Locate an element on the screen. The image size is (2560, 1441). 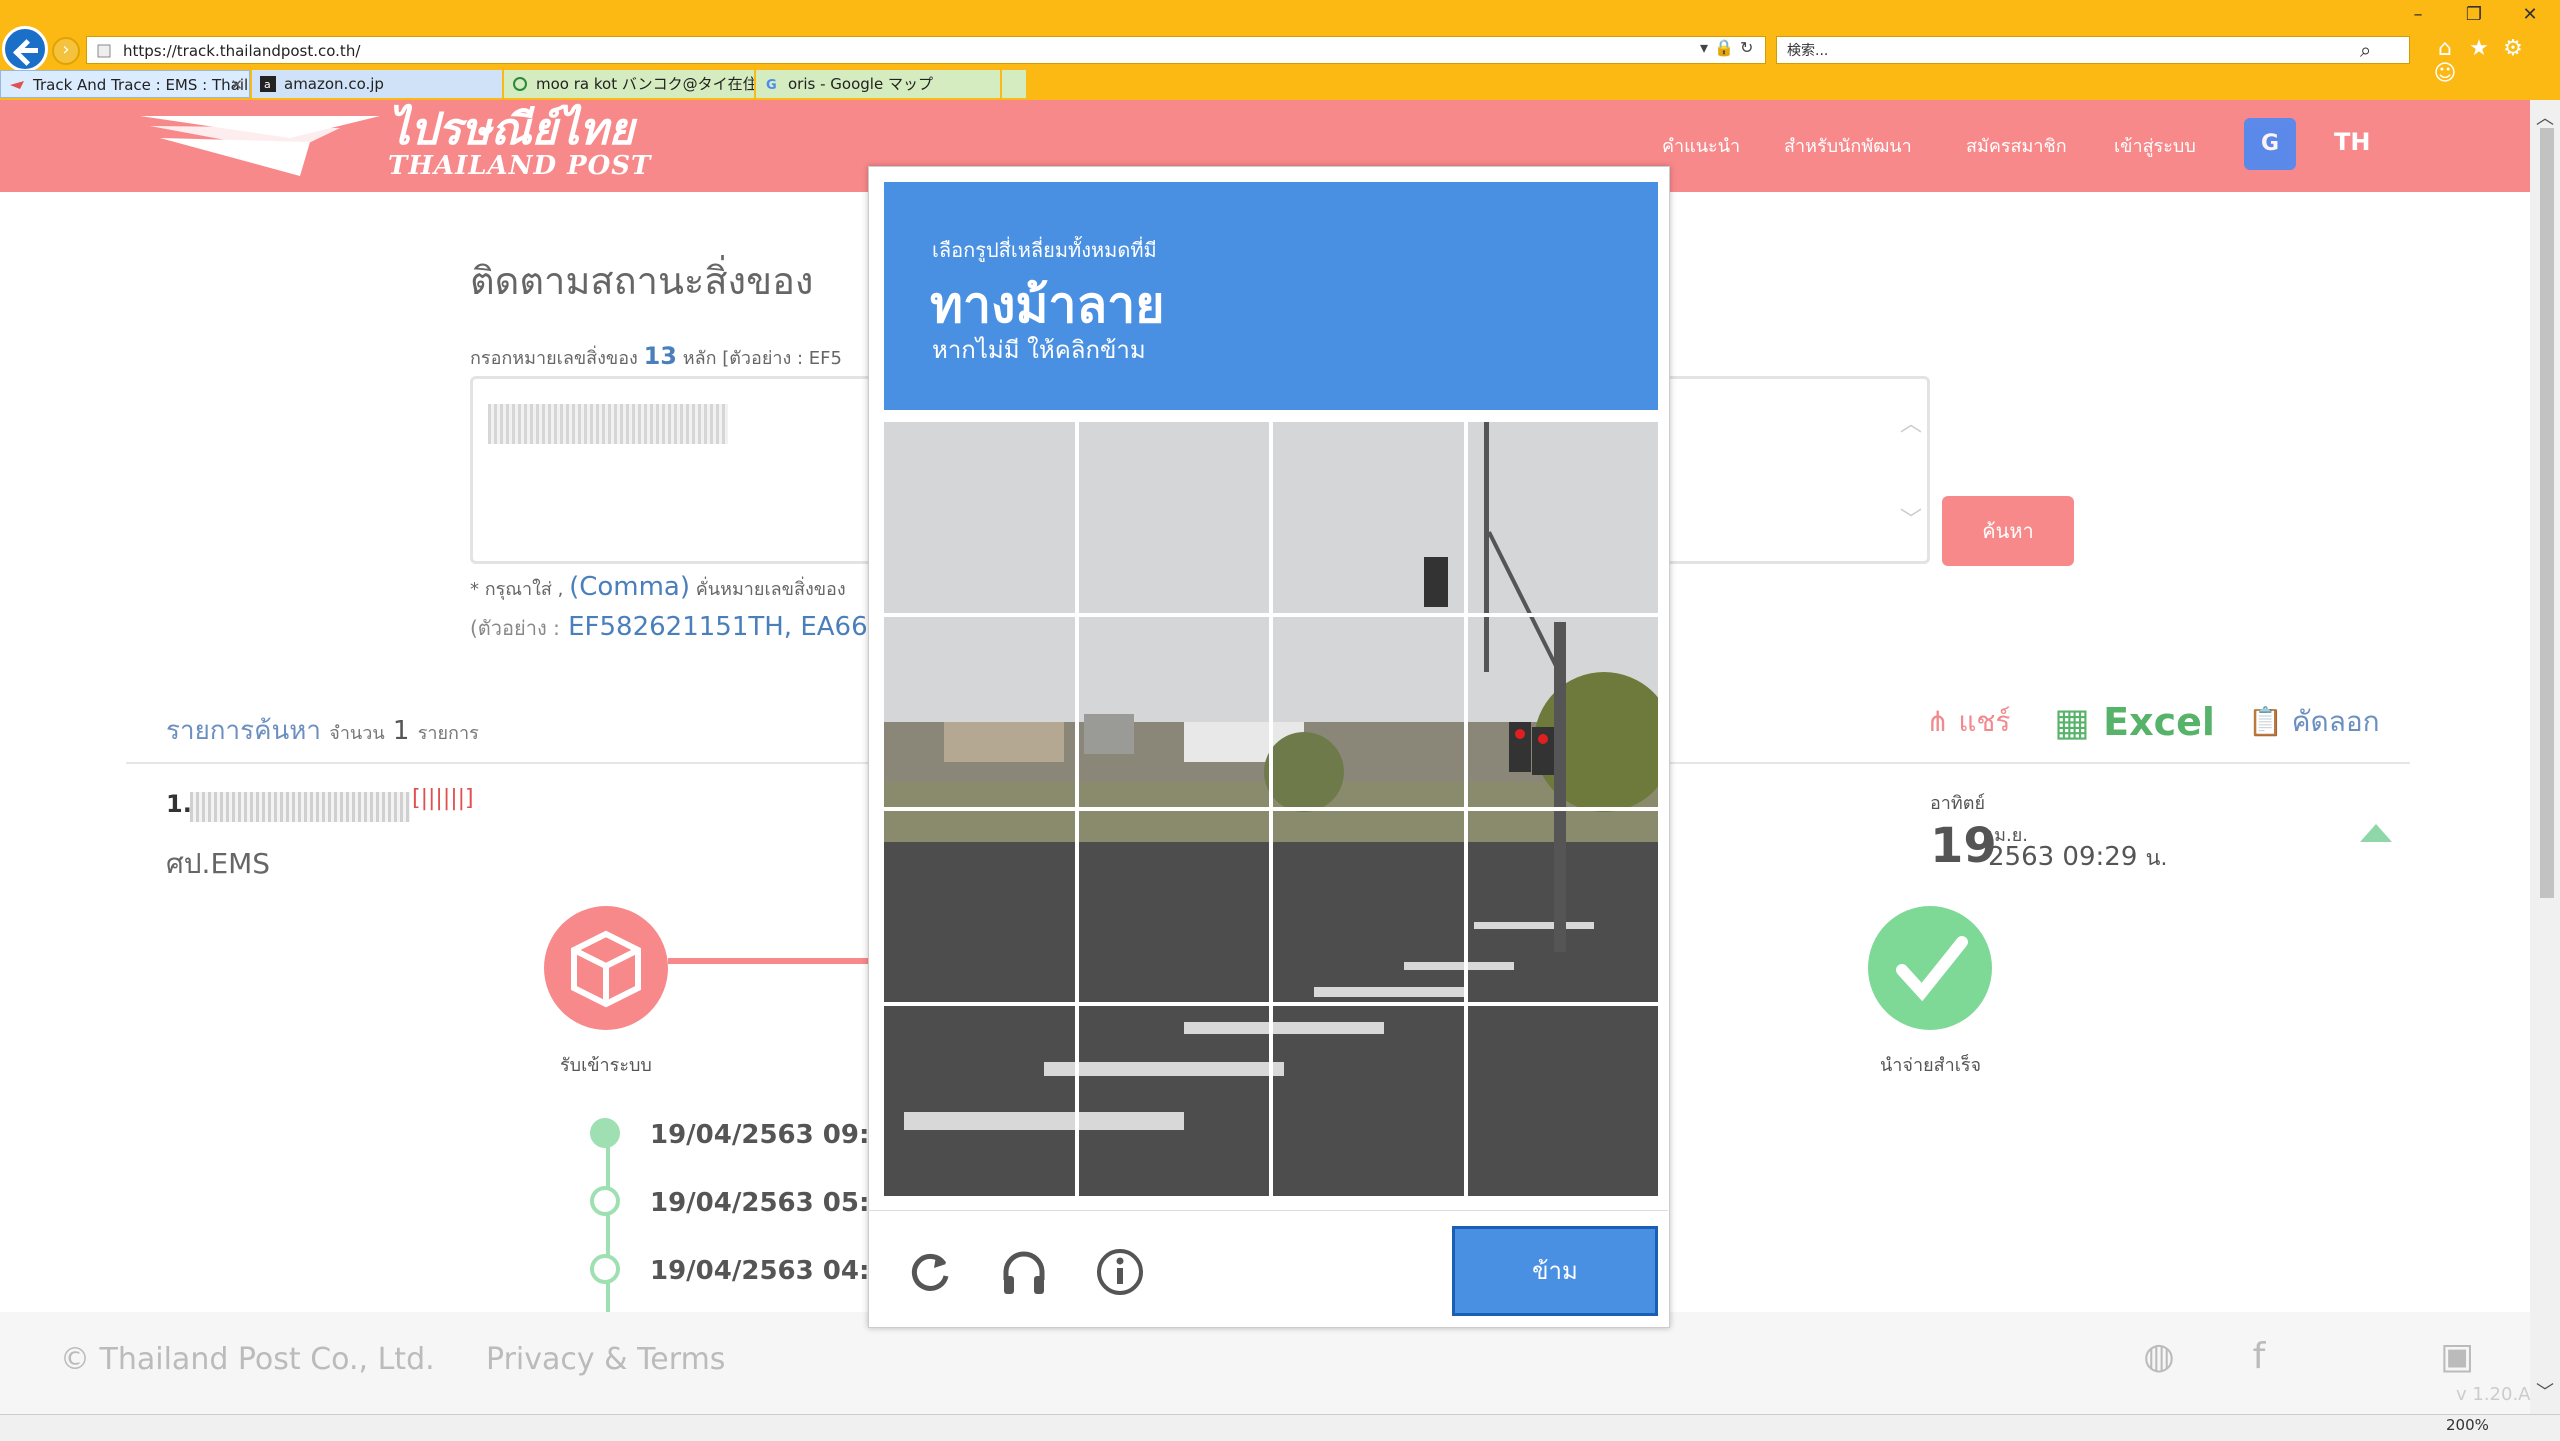
headphones-icon is located at coordinates (1024, 1272).